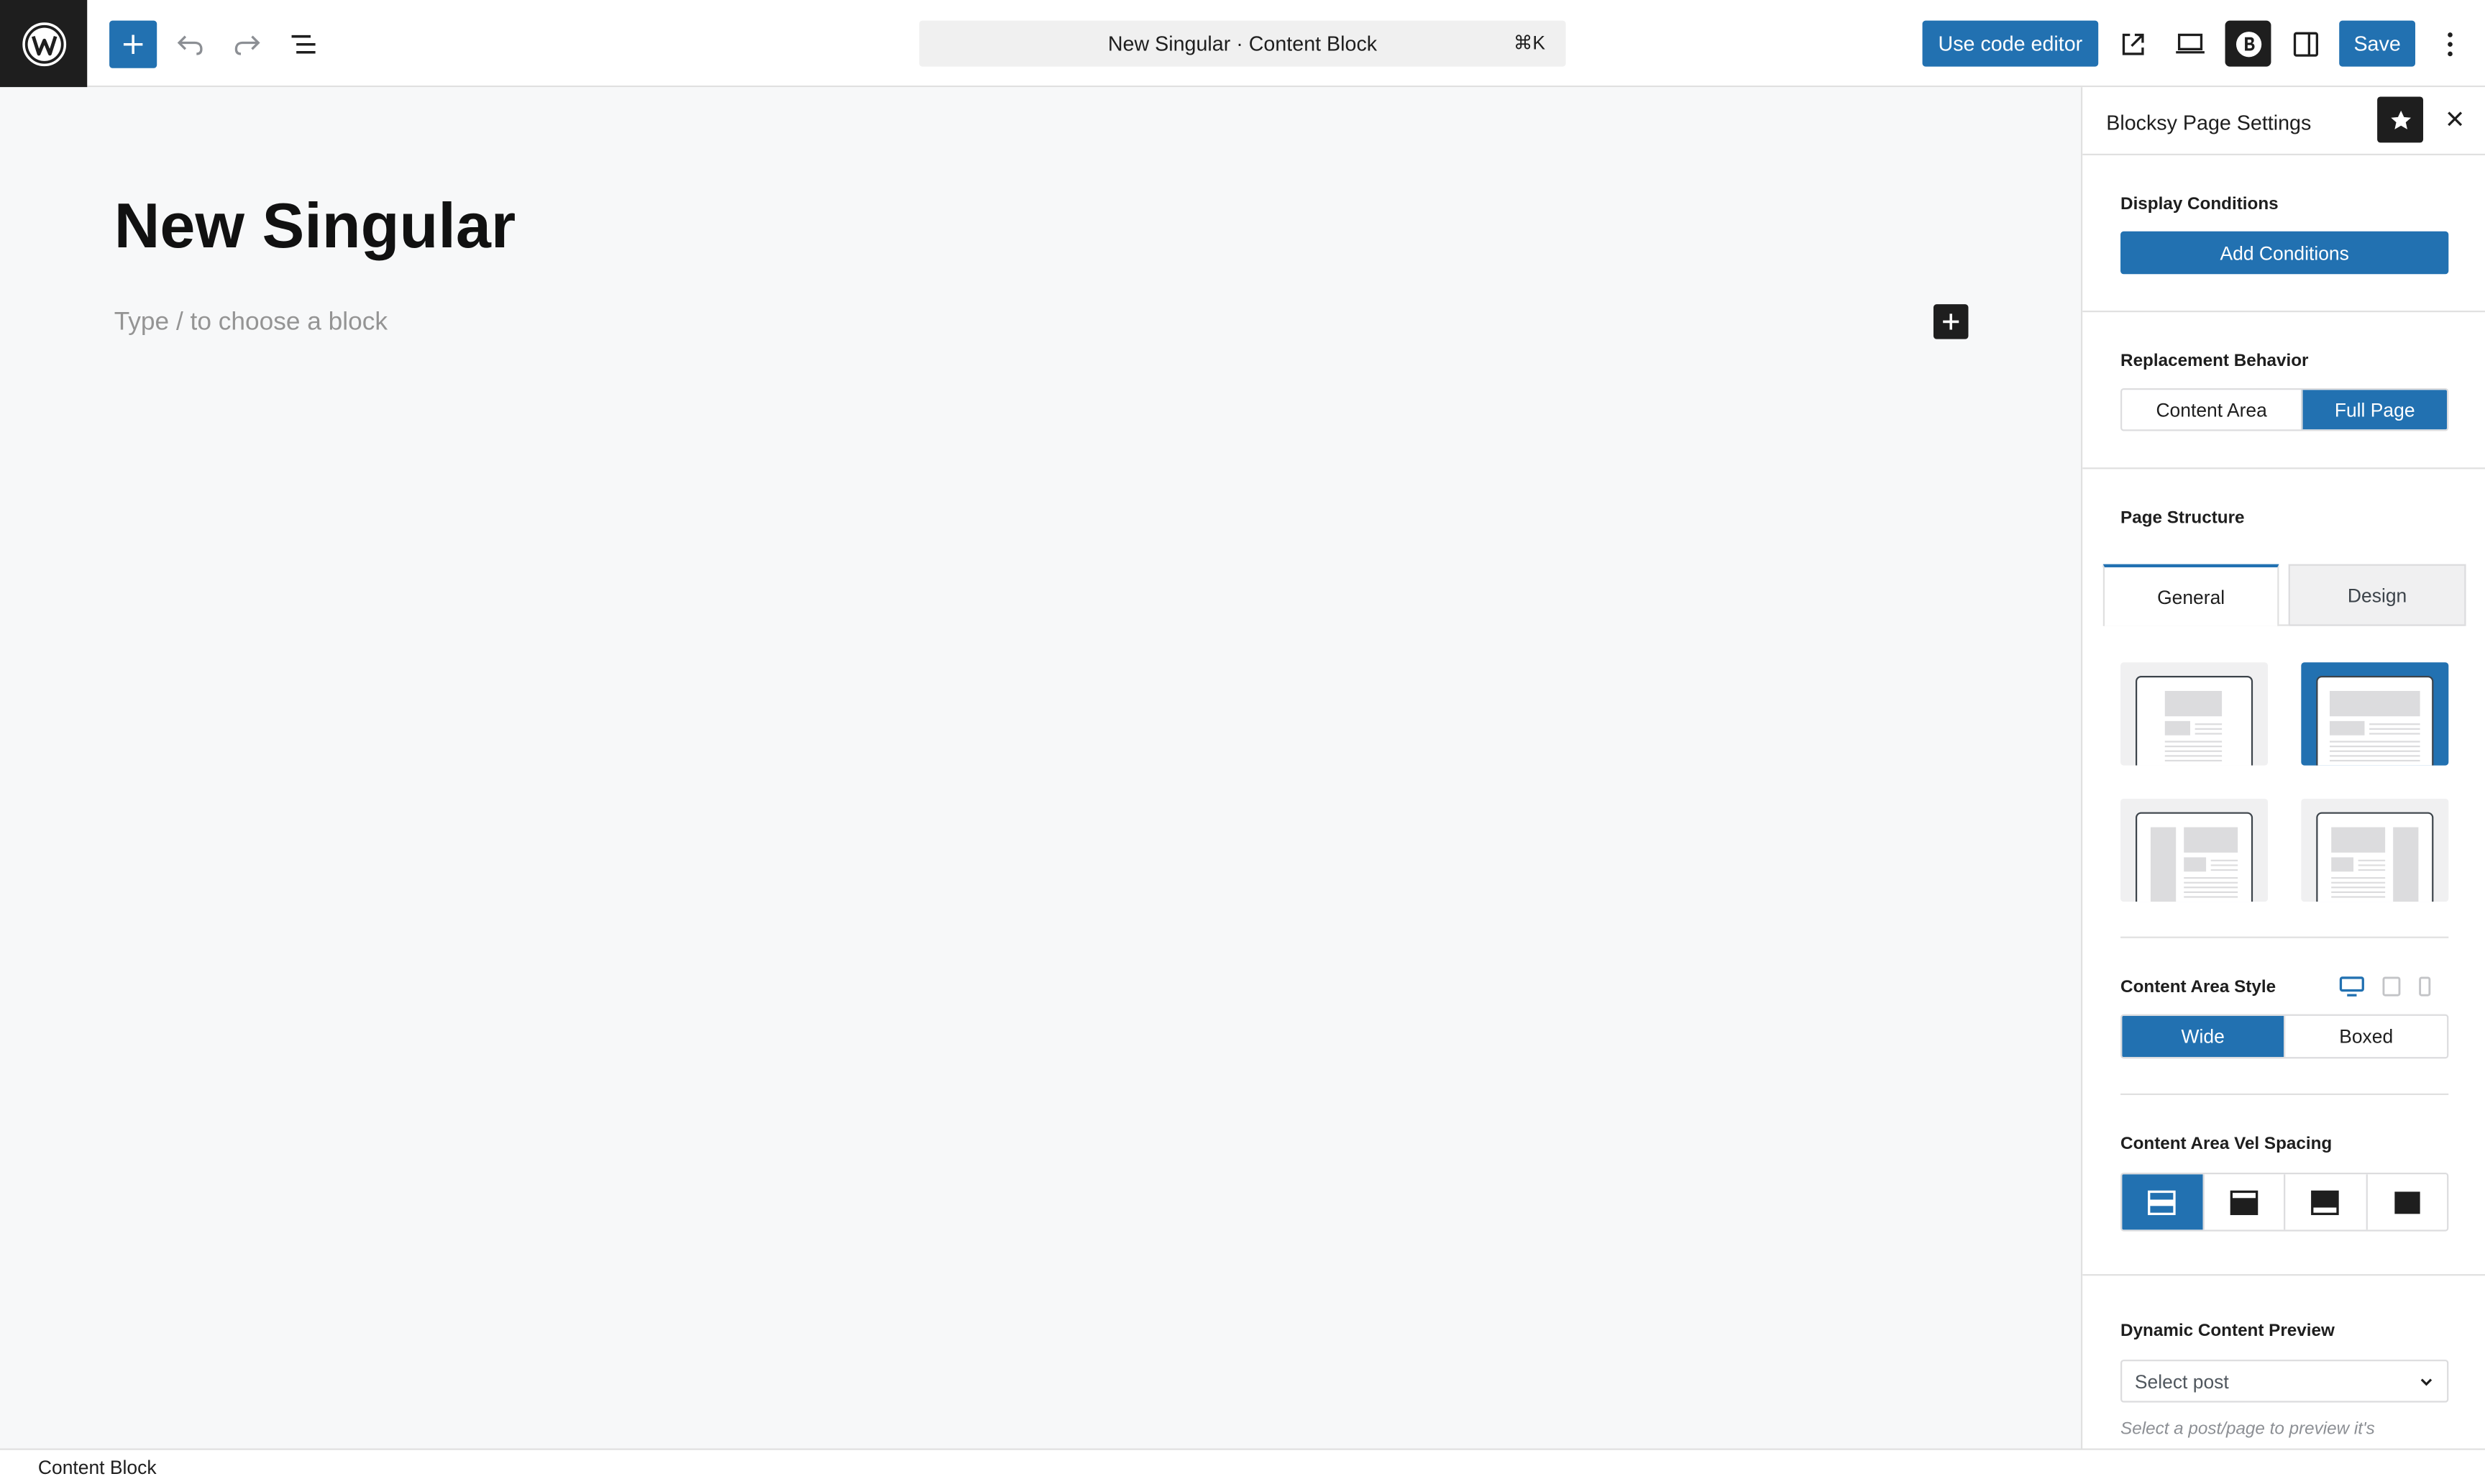  I want to click on spacing-bottom-option, so click(2325, 1202).